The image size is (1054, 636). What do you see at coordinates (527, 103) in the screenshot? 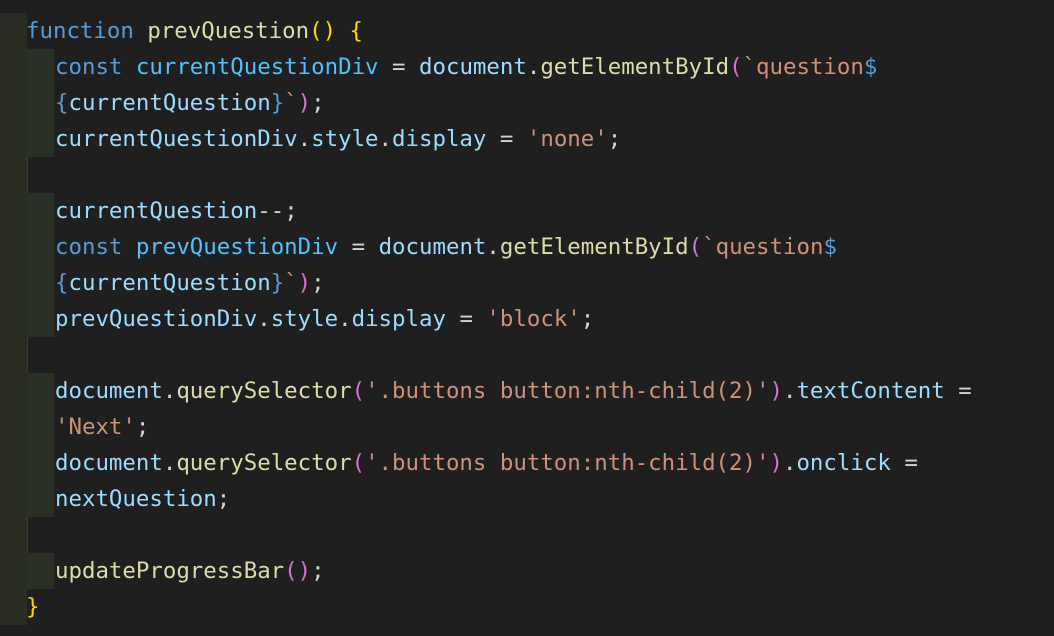
I see `code-line-3: {currentQuestion}`);` at bounding box center [527, 103].